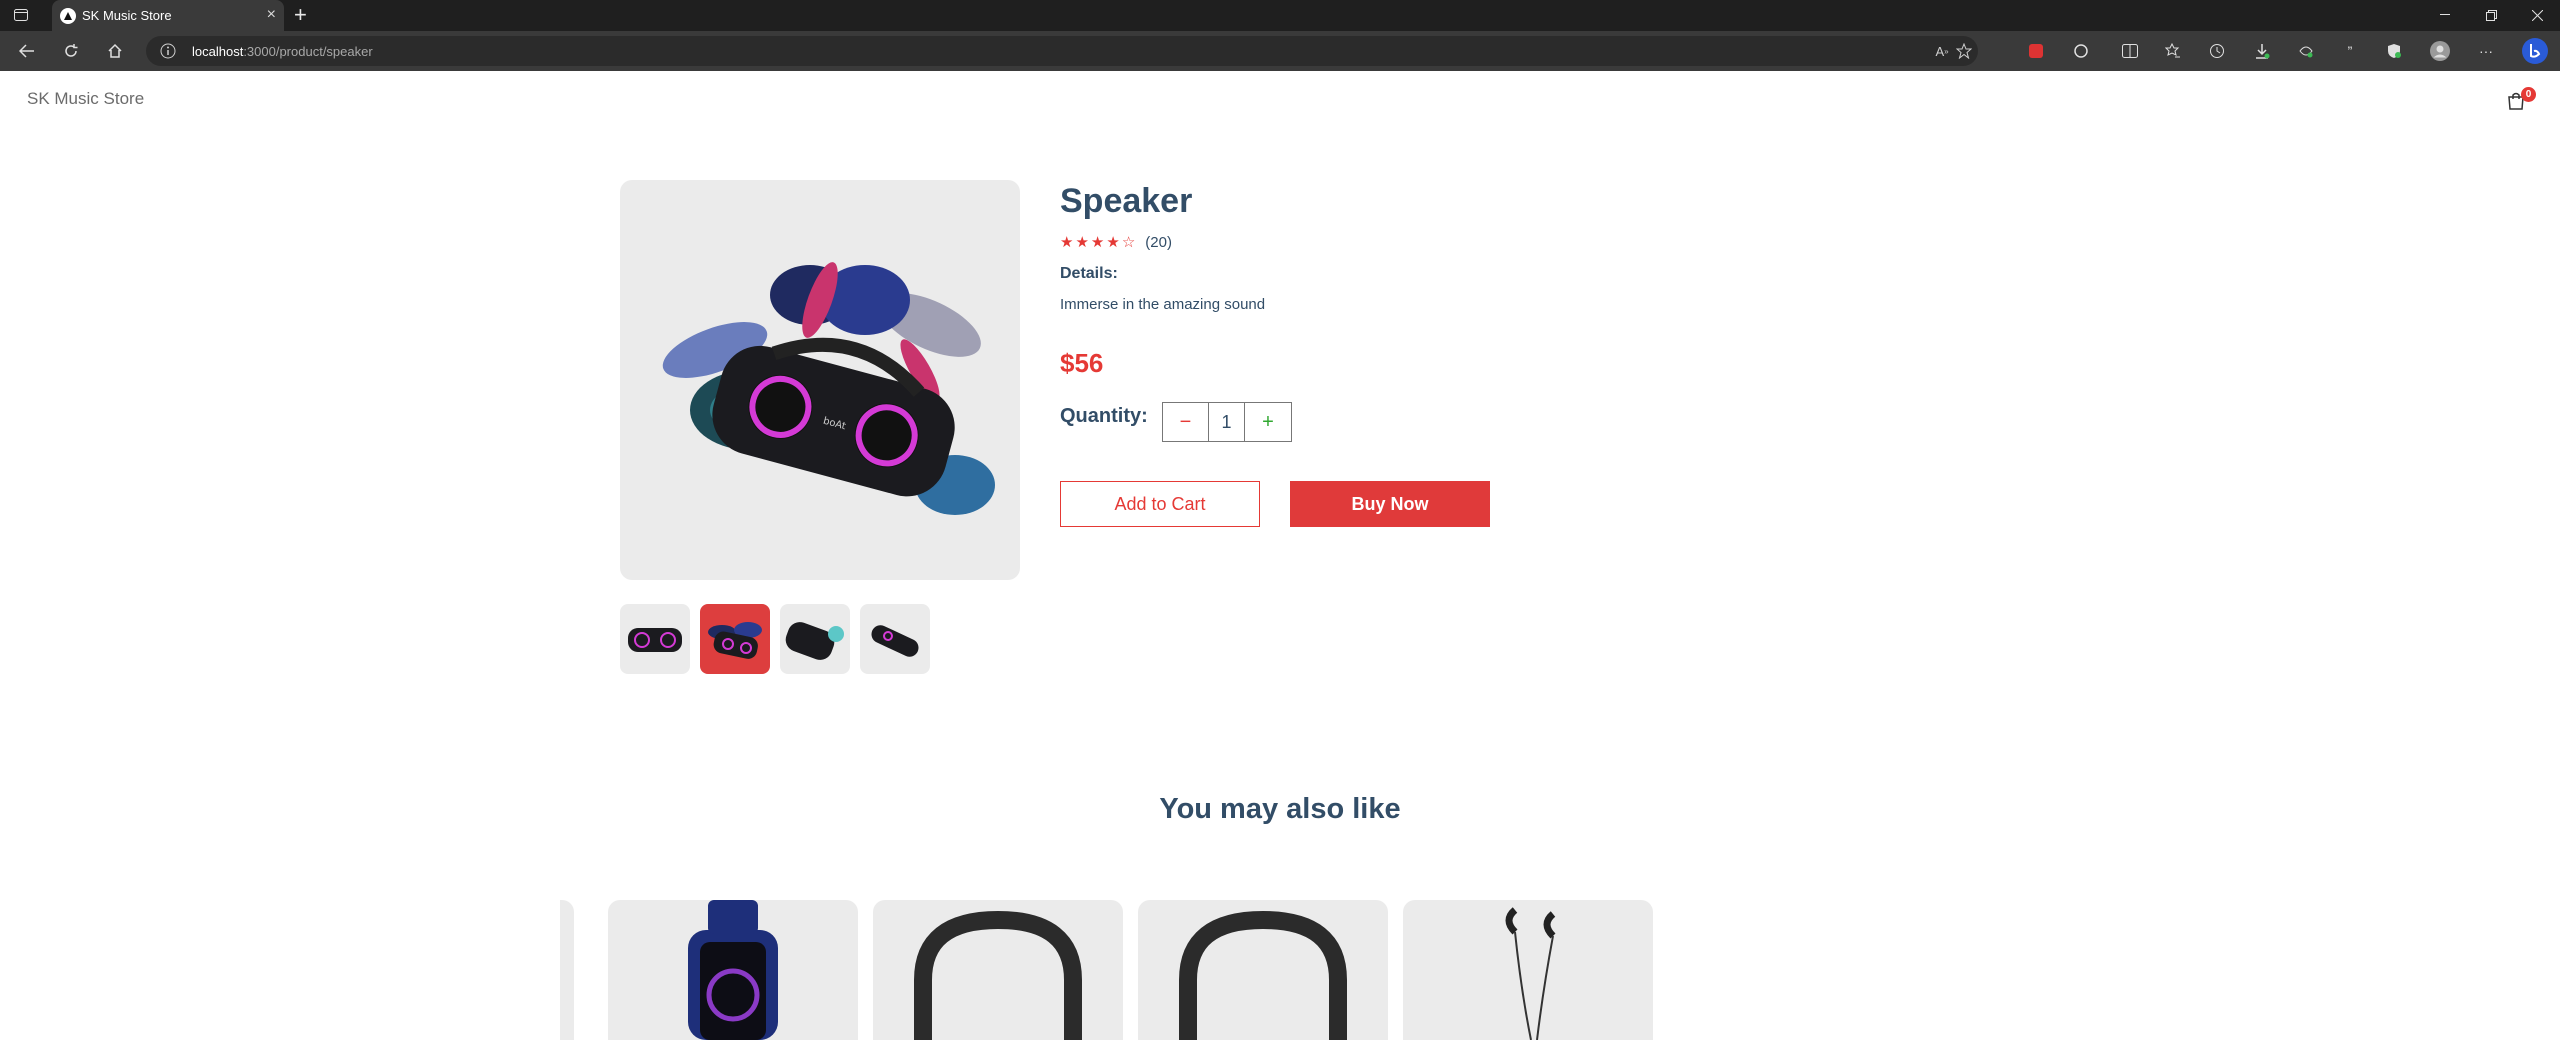 The image size is (2560, 1040). What do you see at coordinates (1104, 416) in the screenshot?
I see `quantity-label: Quantity:` at bounding box center [1104, 416].